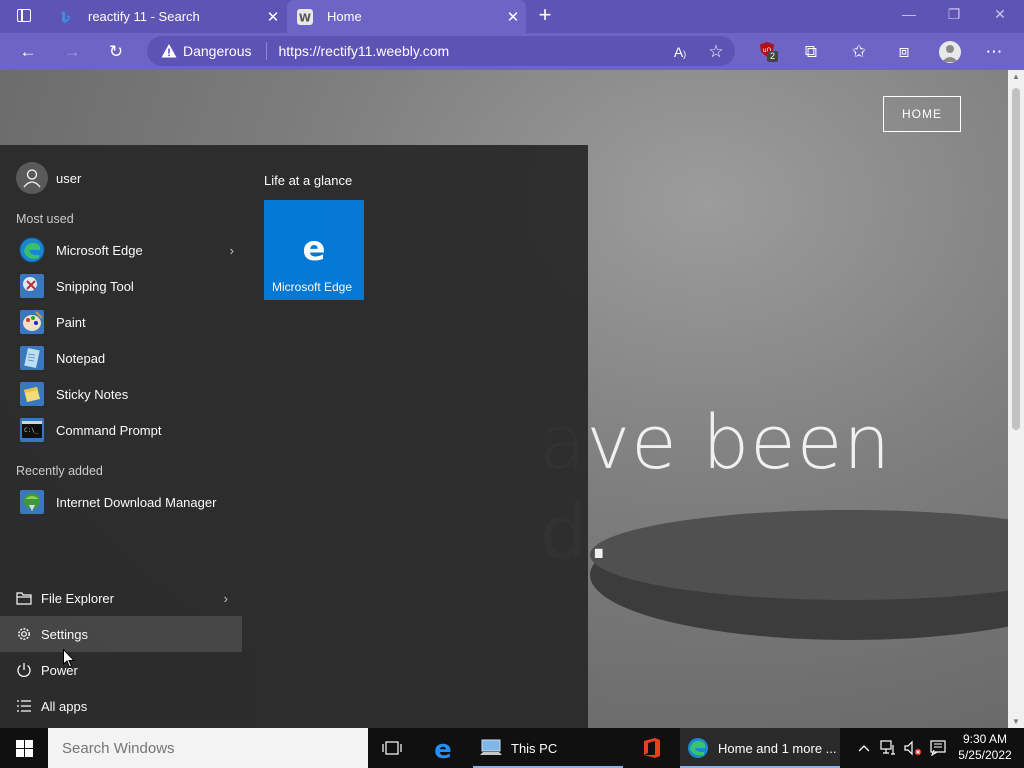  I want to click on edge-icon: e, so click(313, 248).